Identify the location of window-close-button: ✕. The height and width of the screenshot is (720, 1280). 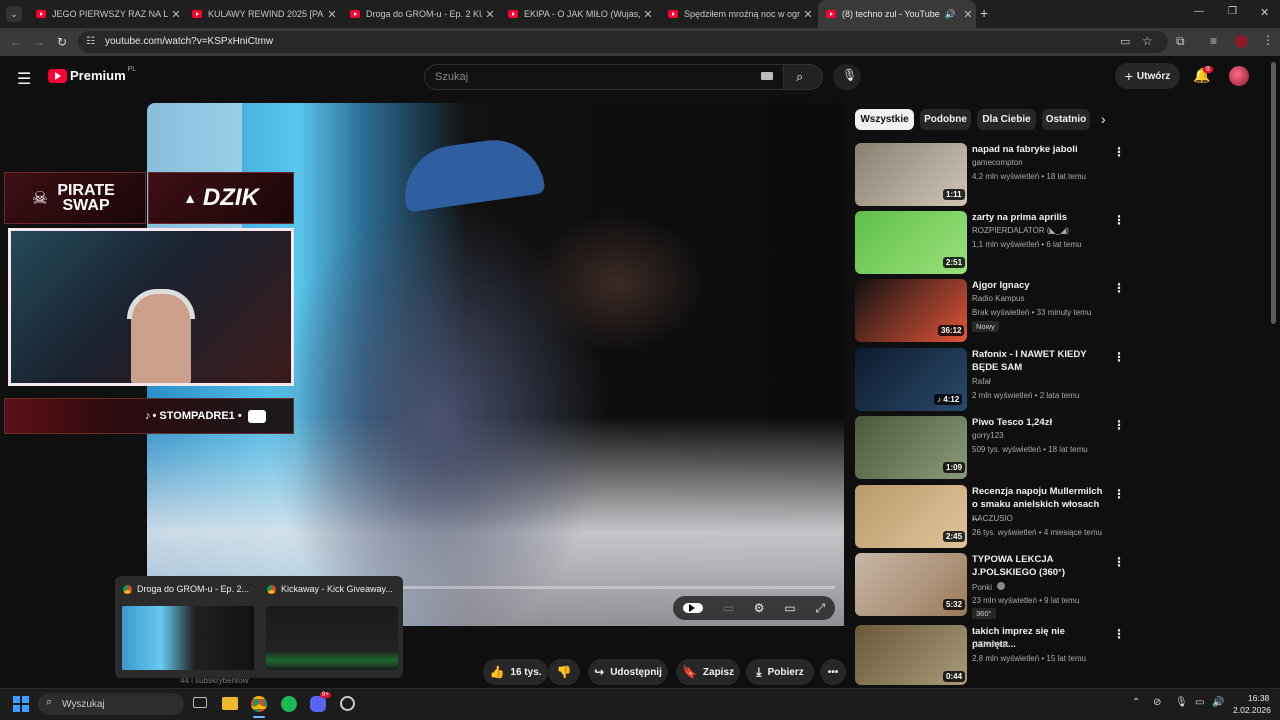
(1264, 12).